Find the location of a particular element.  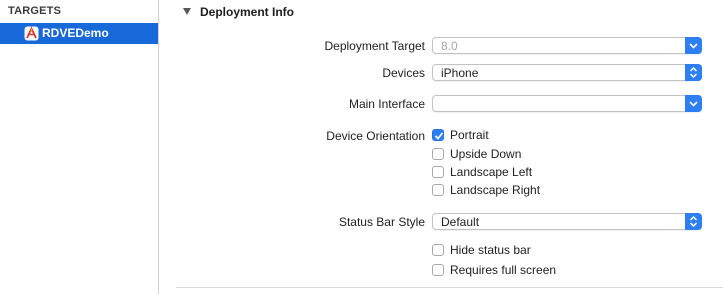

device-orientation-label: Device Orientation is located at coordinates (375, 136).